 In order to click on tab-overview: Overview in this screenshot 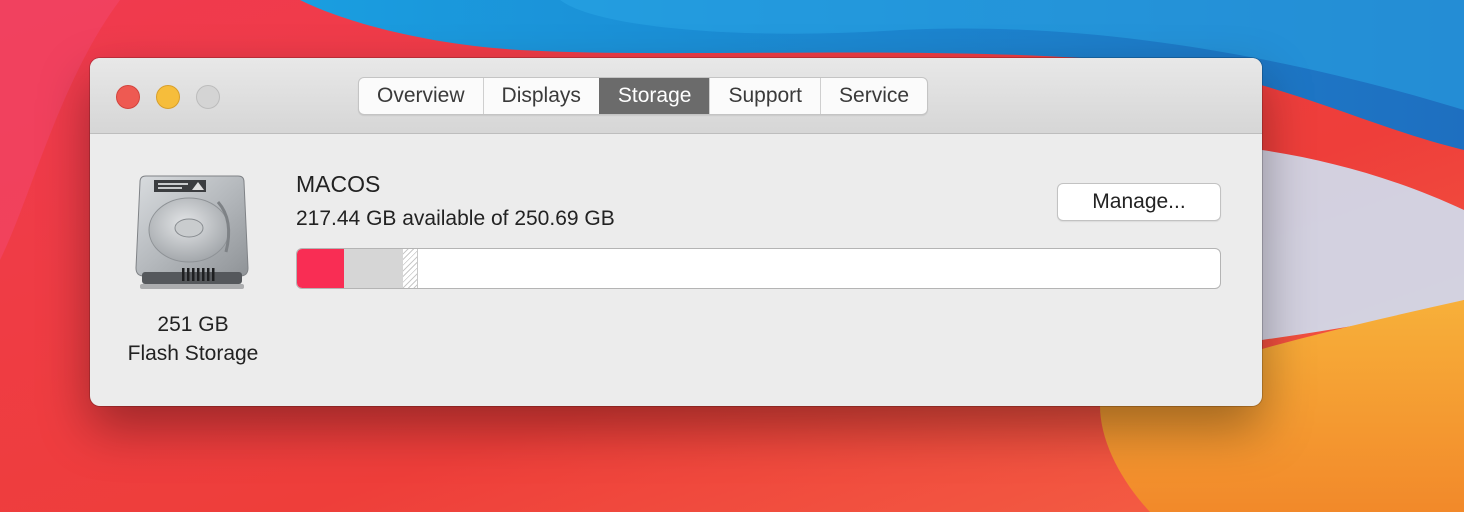, I will do `click(421, 96)`.